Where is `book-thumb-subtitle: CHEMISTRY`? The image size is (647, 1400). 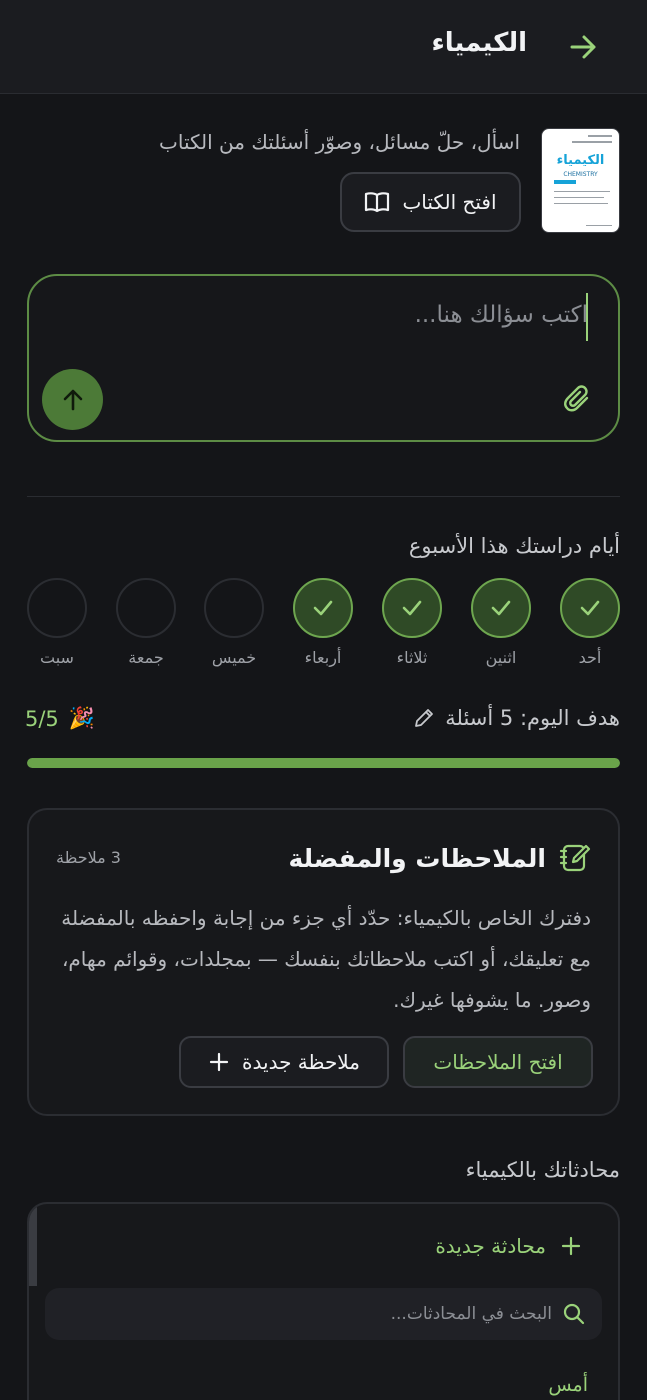 book-thumb-subtitle: CHEMISTRY is located at coordinates (580, 174).